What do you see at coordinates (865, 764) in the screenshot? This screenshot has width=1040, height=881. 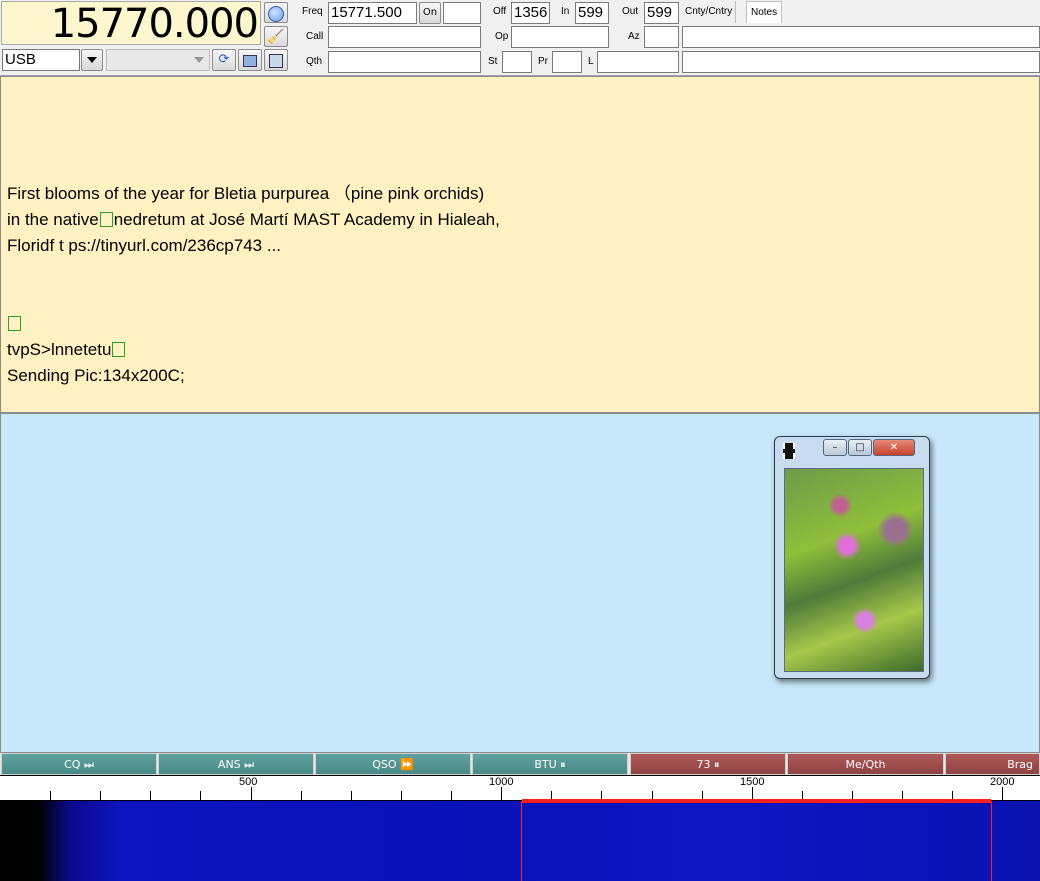 I see `macro-button-me-qth: Me/Qth` at bounding box center [865, 764].